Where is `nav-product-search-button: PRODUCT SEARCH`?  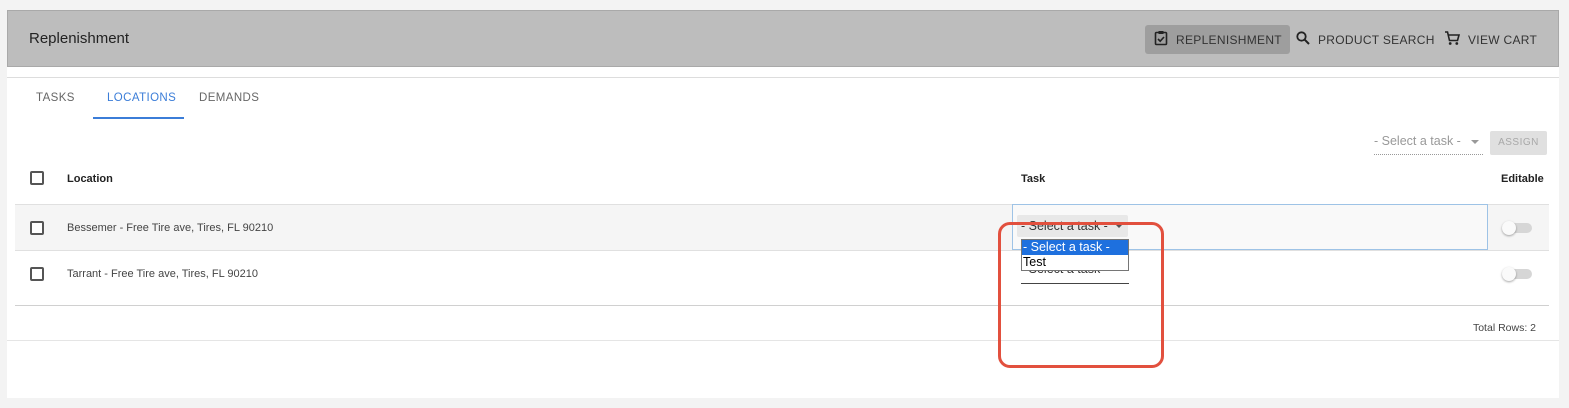
nav-product-search-button: PRODUCT SEARCH is located at coordinates (1365, 39).